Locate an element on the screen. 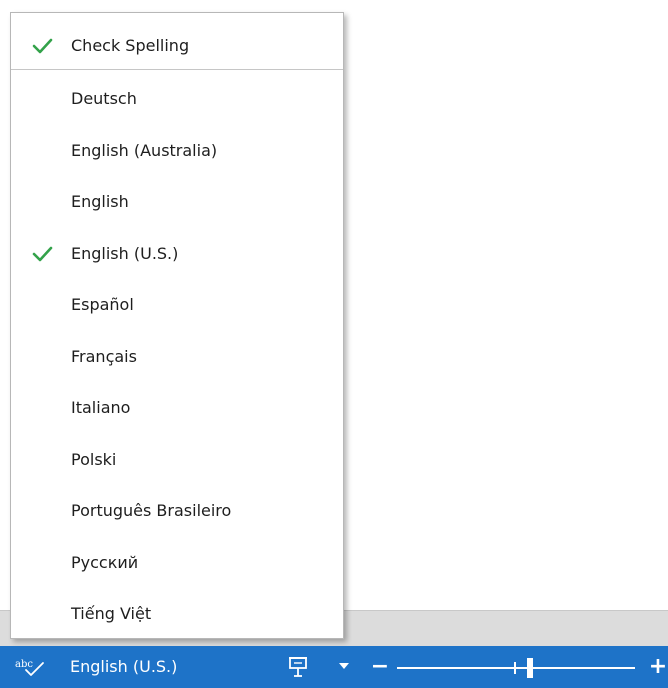 The width and height of the screenshot is (668, 688). menu-item-label: English (Australia) is located at coordinates (144, 150).